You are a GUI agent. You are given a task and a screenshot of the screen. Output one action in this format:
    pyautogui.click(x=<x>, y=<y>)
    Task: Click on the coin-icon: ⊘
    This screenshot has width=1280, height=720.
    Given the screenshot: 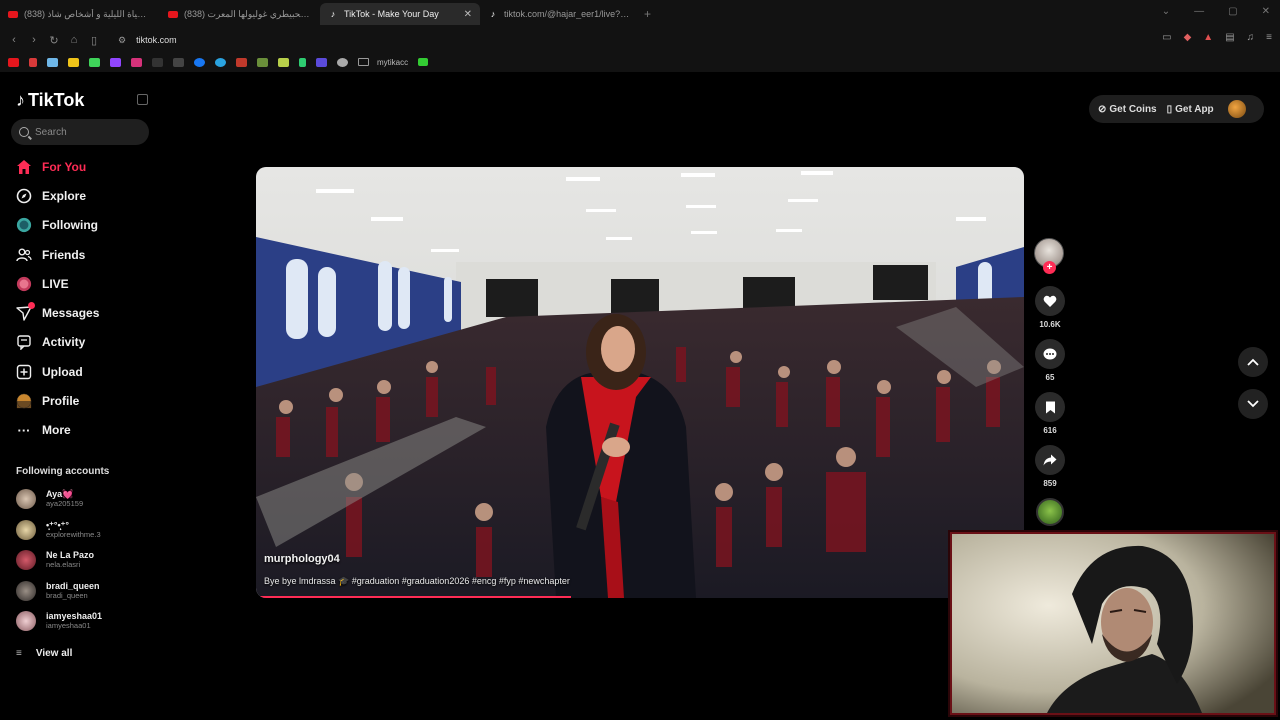 What is the action you would take?
    pyautogui.click(x=1102, y=109)
    